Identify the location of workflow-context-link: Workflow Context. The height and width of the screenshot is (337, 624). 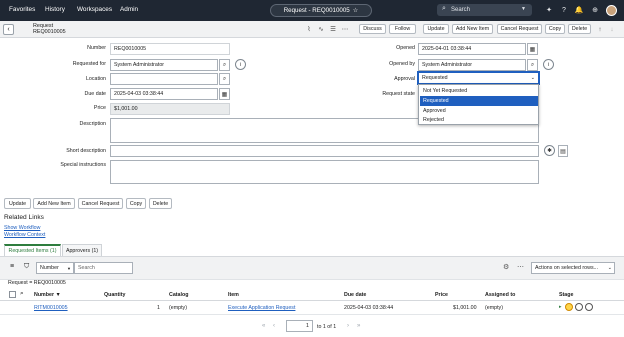
(24, 235).